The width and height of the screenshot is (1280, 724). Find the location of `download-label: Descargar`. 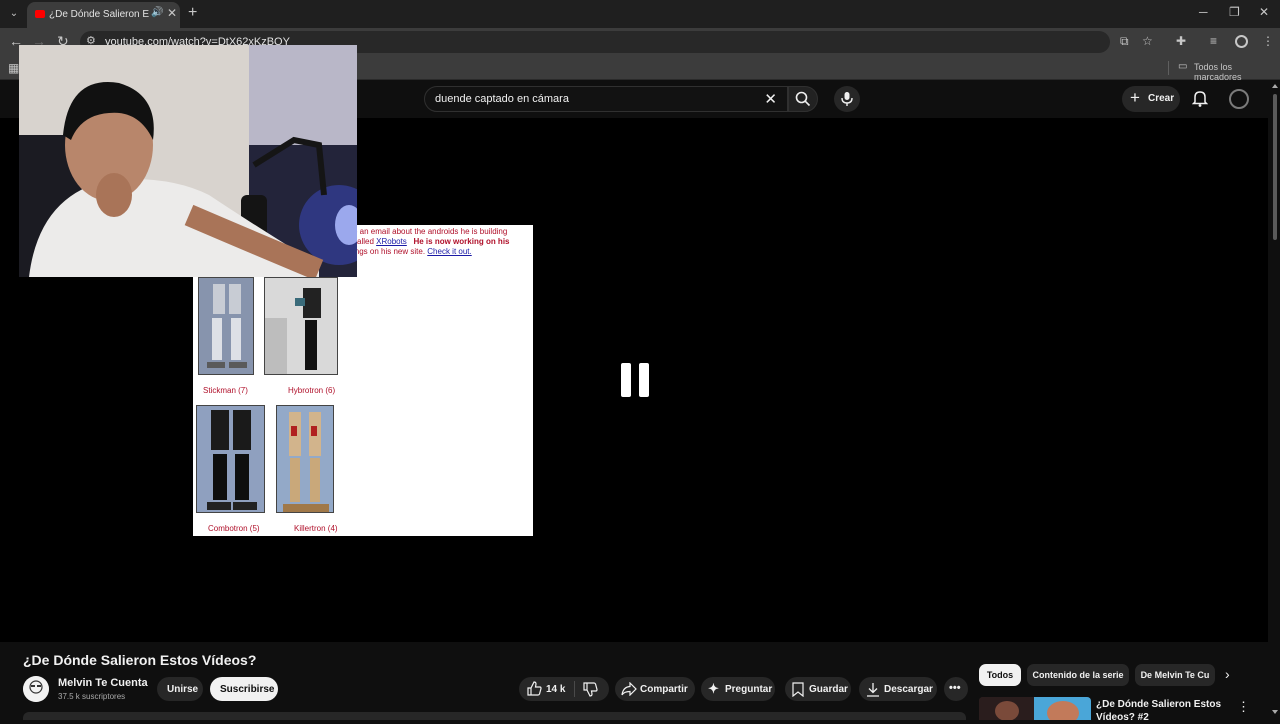

download-label: Descargar is located at coordinates (908, 689).